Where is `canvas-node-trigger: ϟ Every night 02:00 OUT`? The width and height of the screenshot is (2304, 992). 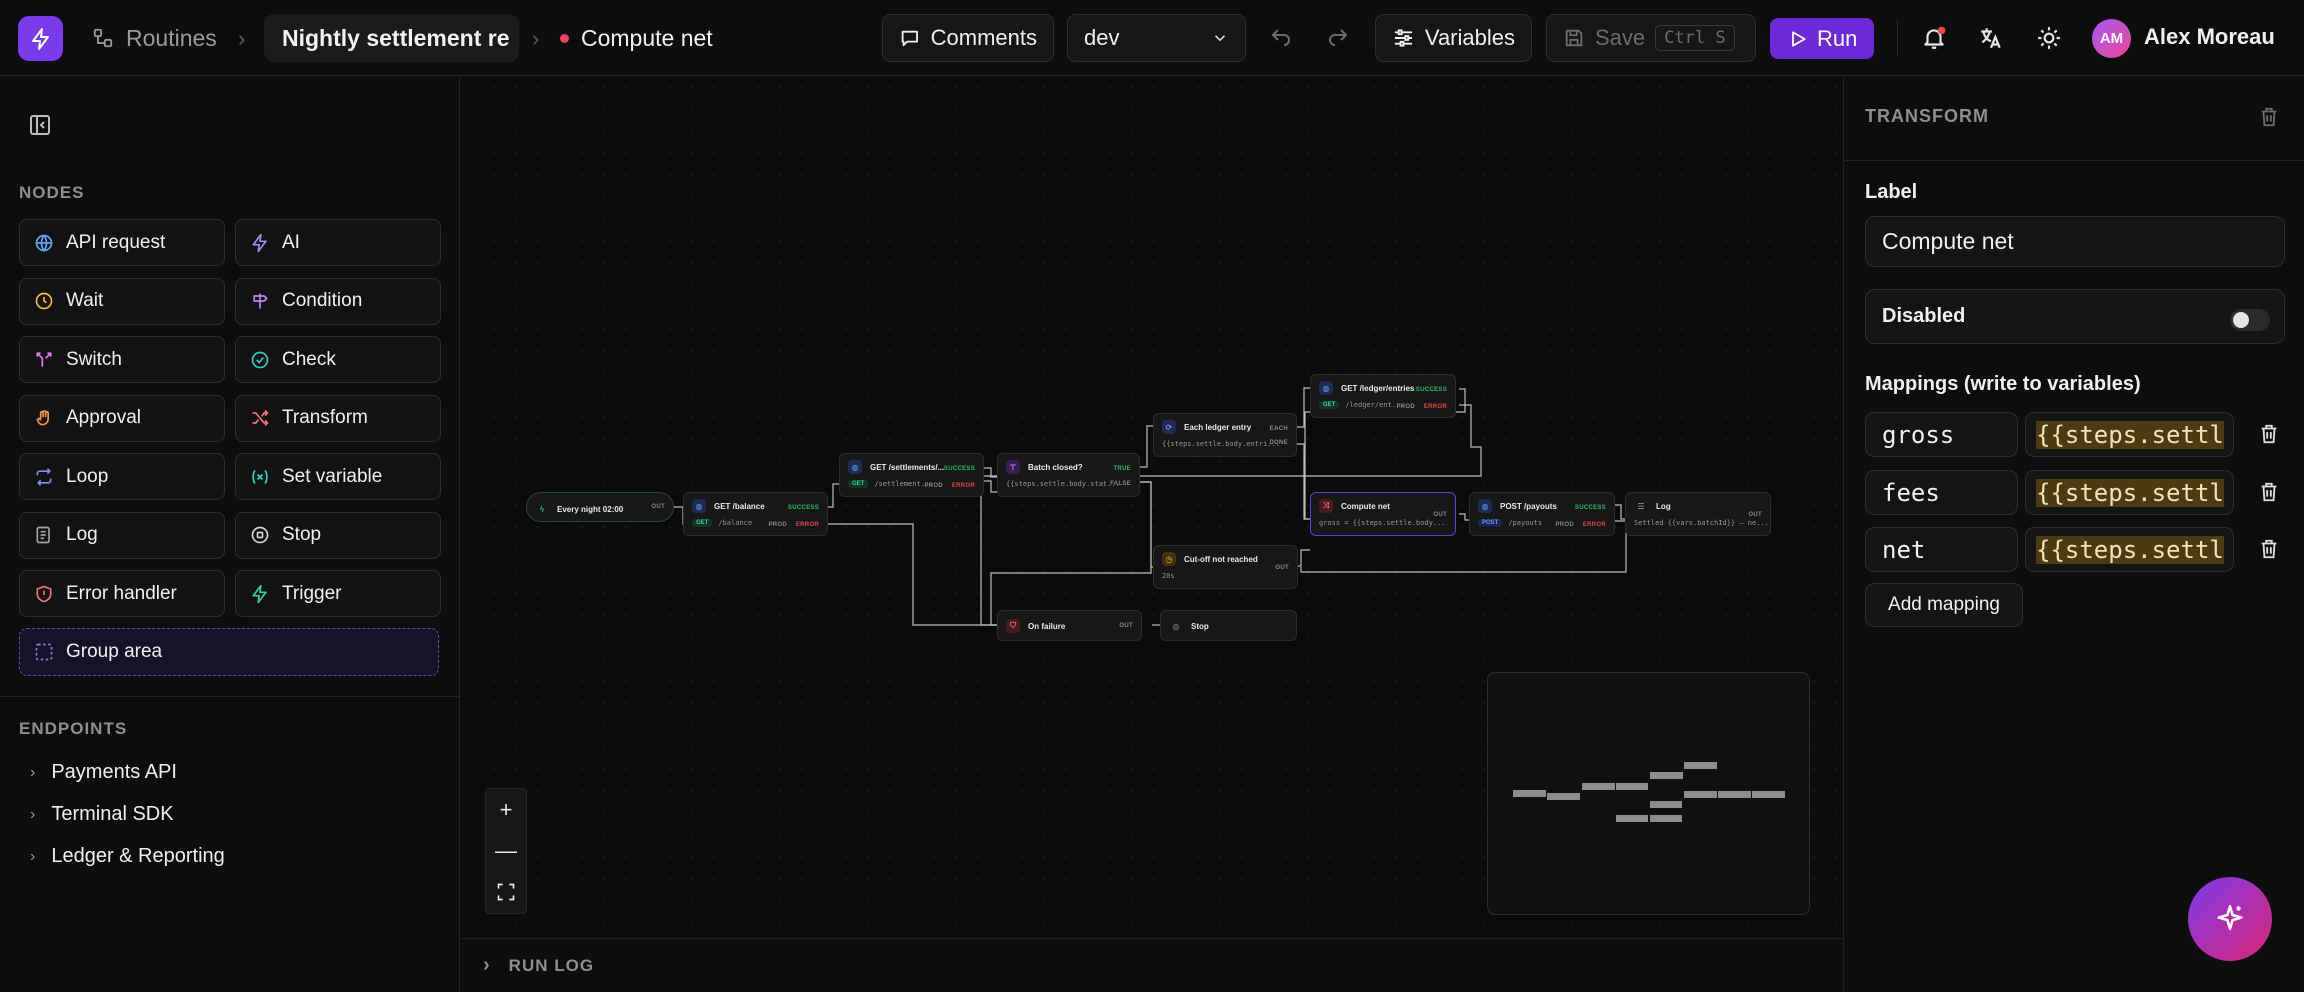 canvas-node-trigger: ϟ Every night 02:00 OUT is located at coordinates (600, 507).